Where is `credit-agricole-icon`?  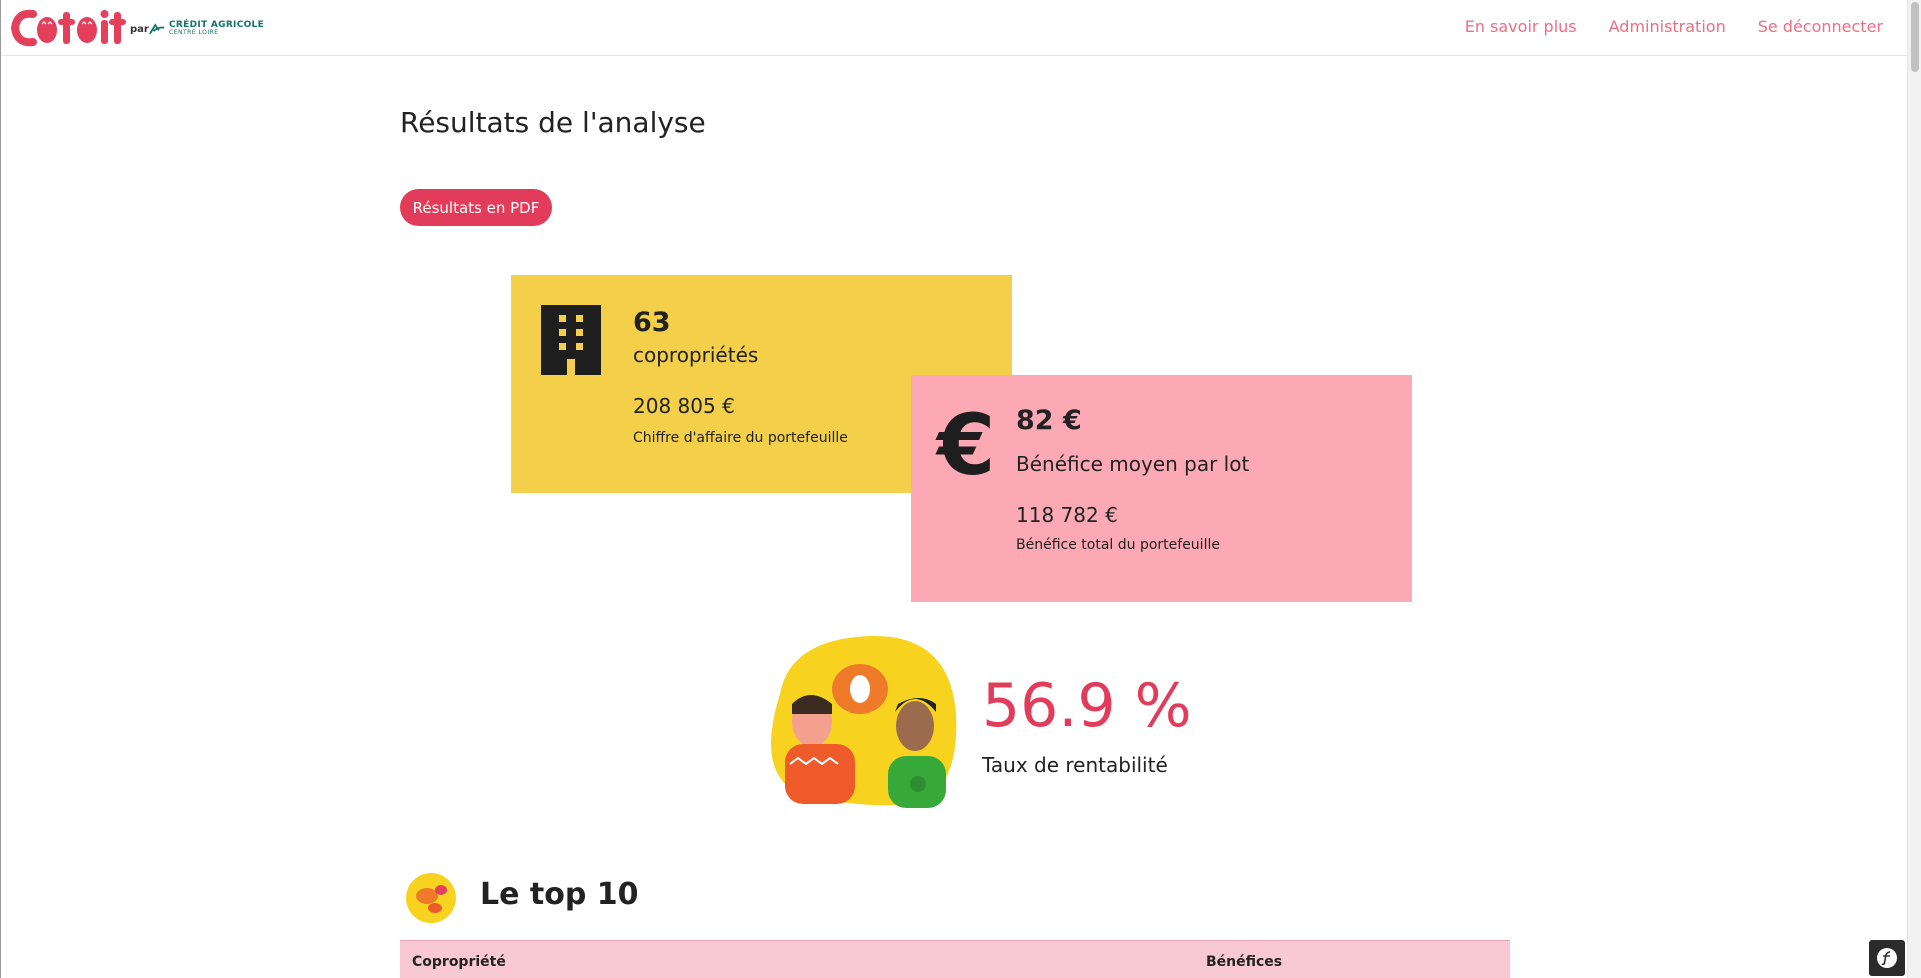
credit-agricole-icon is located at coordinates (157, 28).